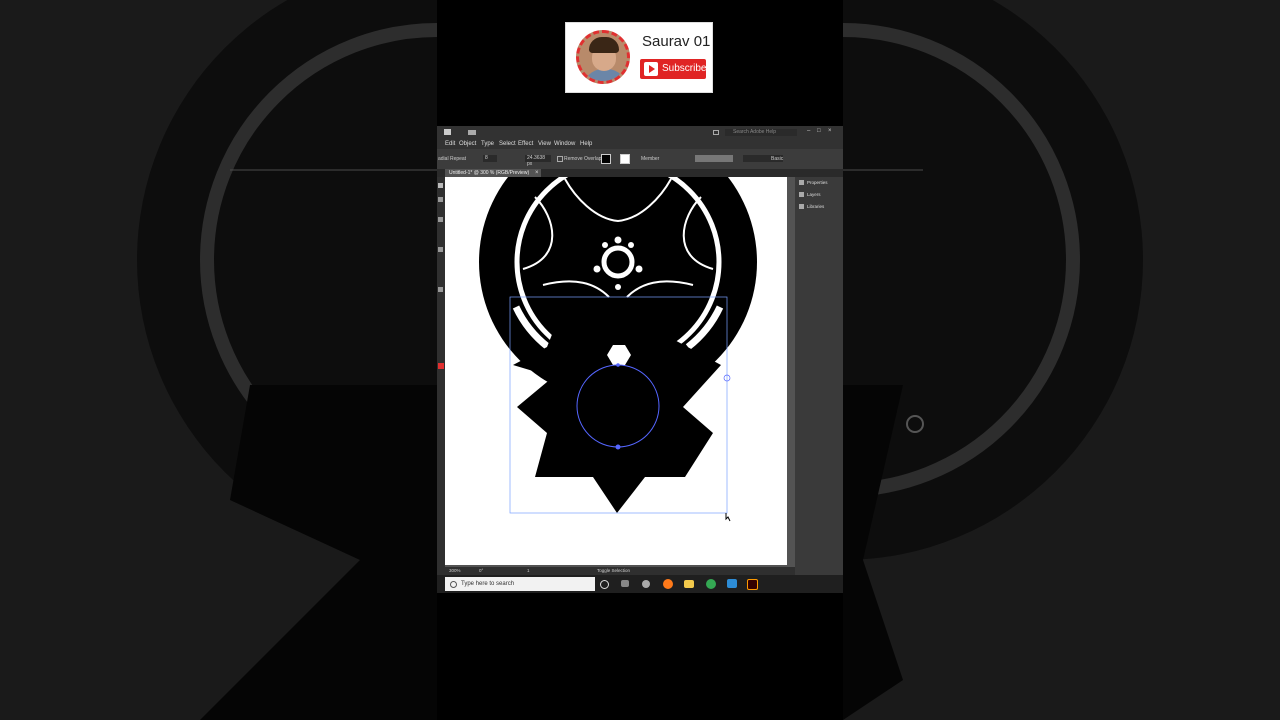 The height and width of the screenshot is (720, 1280). What do you see at coordinates (640, 584) in the screenshot?
I see `windows-taskbar: Type here to search` at bounding box center [640, 584].